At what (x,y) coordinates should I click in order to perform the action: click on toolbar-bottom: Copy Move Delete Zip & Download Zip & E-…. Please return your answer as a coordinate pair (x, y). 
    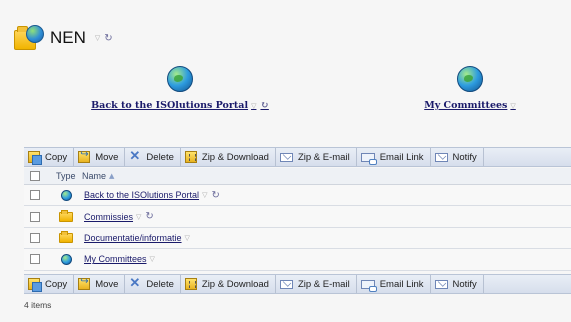
    Looking at the image, I should click on (297, 284).